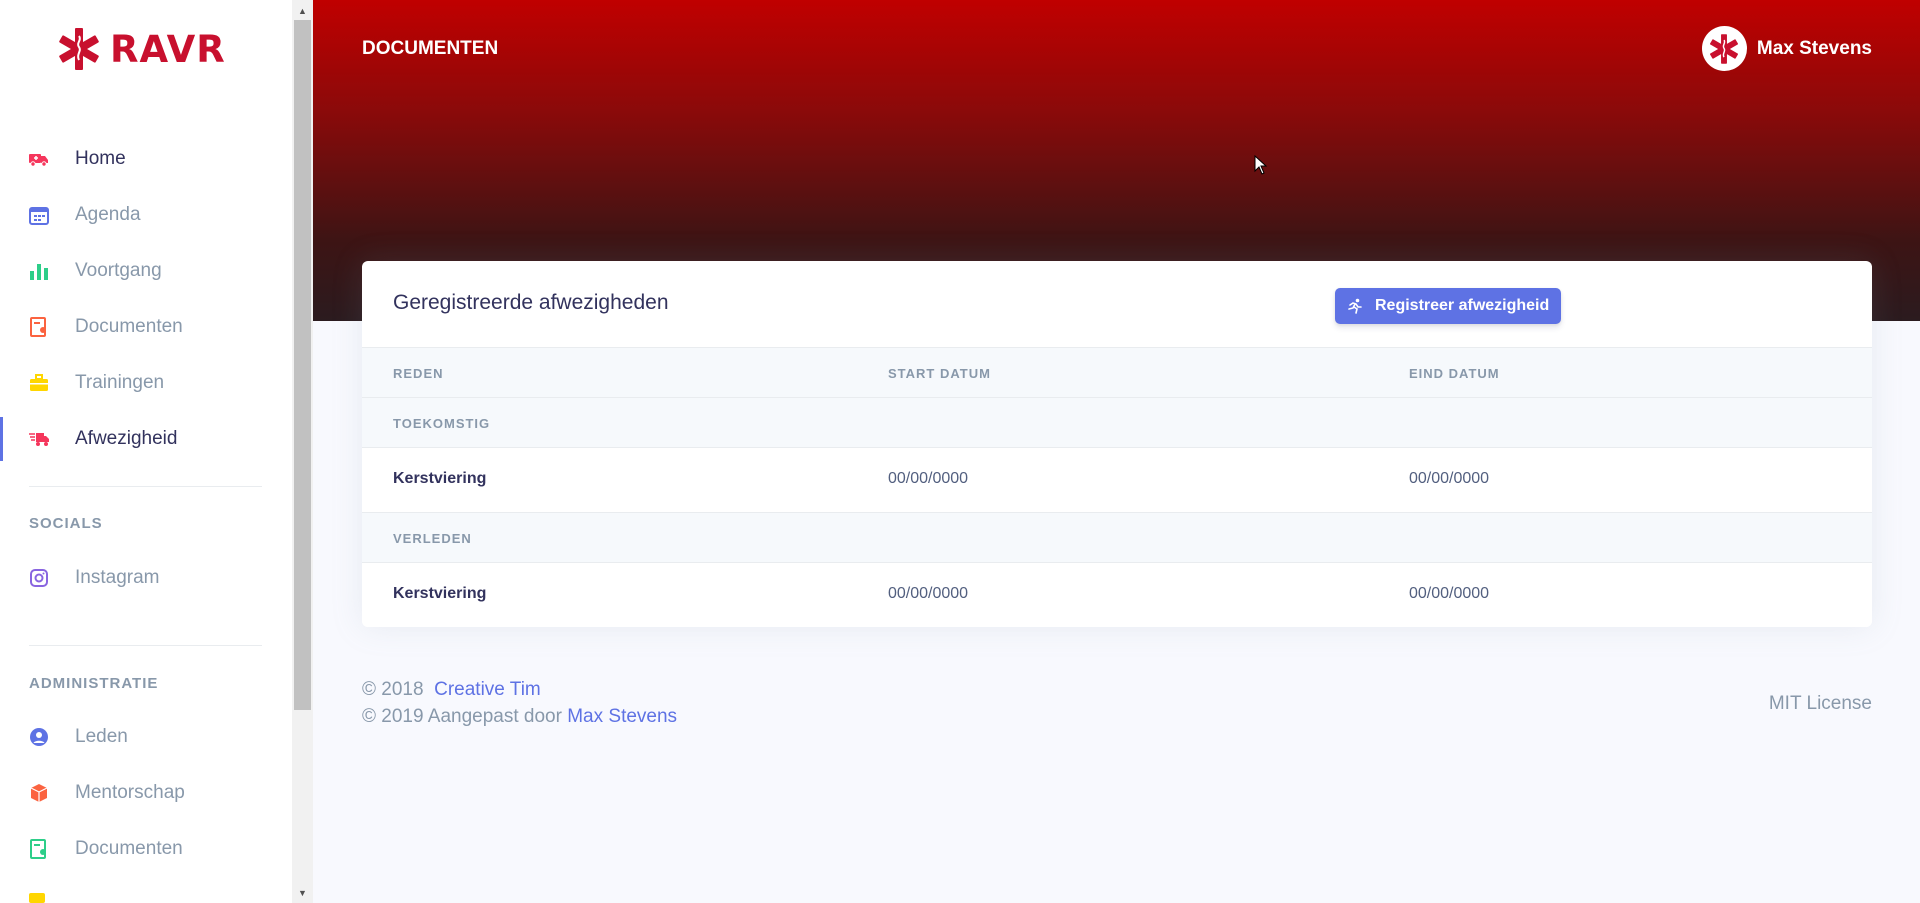 Image resolution: width=1920 pixels, height=903 pixels. Describe the element at coordinates (939, 373) in the screenshot. I see `column-header-start-datum: START DATUM` at that location.